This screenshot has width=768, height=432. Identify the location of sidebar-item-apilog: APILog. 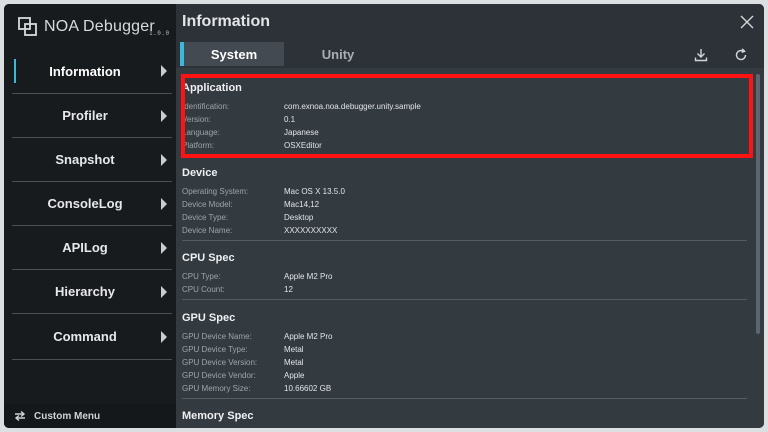
(92, 248).